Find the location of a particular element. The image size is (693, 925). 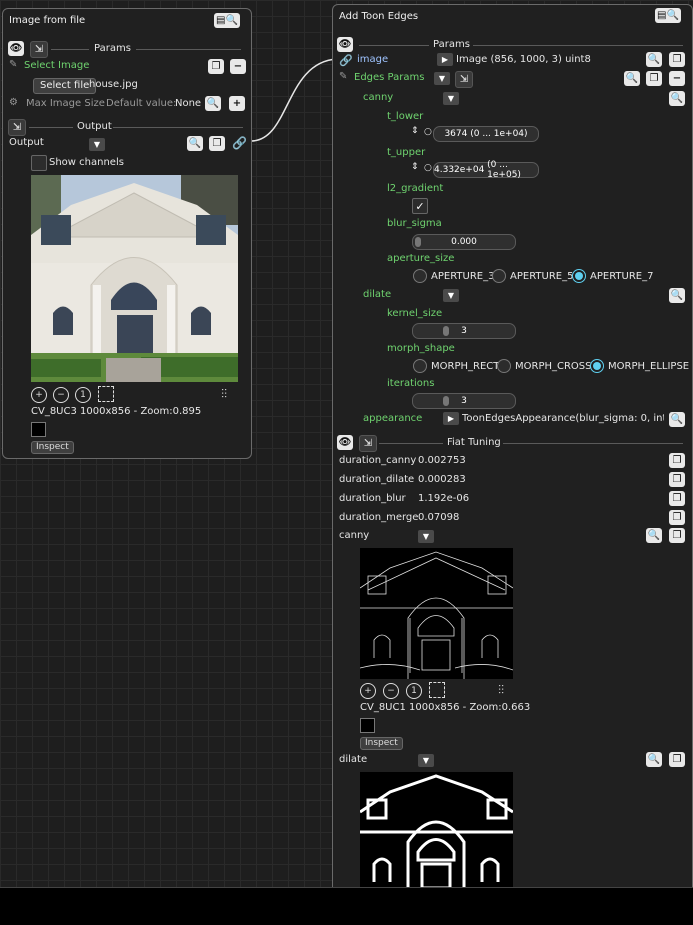

select-file-button: Select file is located at coordinates (65, 86).